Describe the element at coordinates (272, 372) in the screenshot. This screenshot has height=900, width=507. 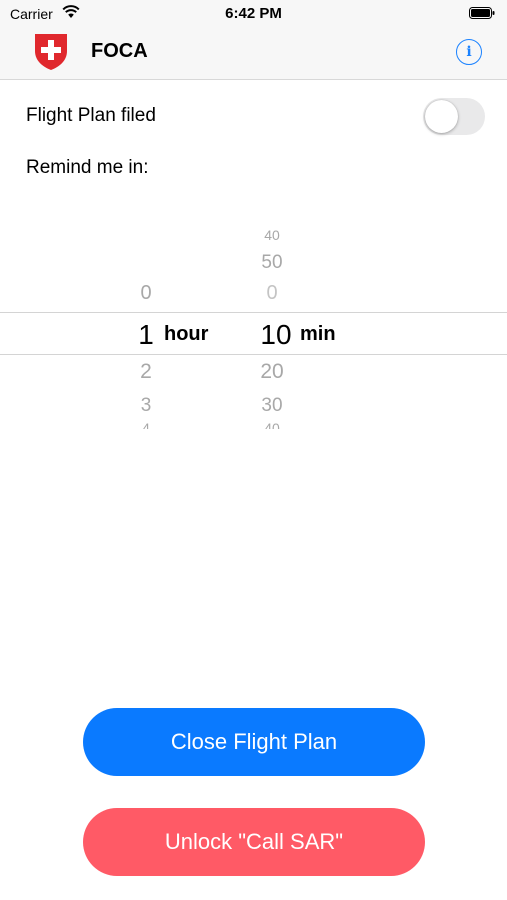
I see `minute-option: 20` at that location.